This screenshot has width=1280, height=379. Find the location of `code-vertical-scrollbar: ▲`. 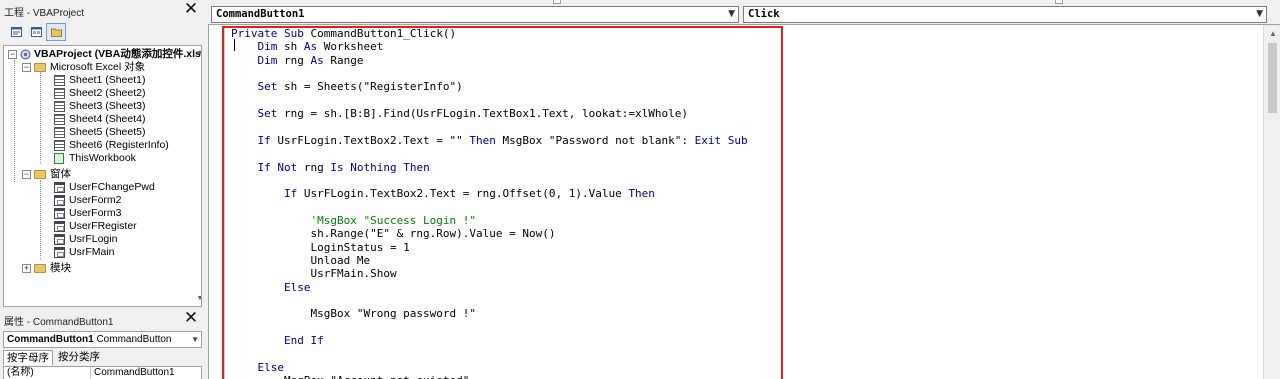

code-vertical-scrollbar: ▲ is located at coordinates (1271, 202).